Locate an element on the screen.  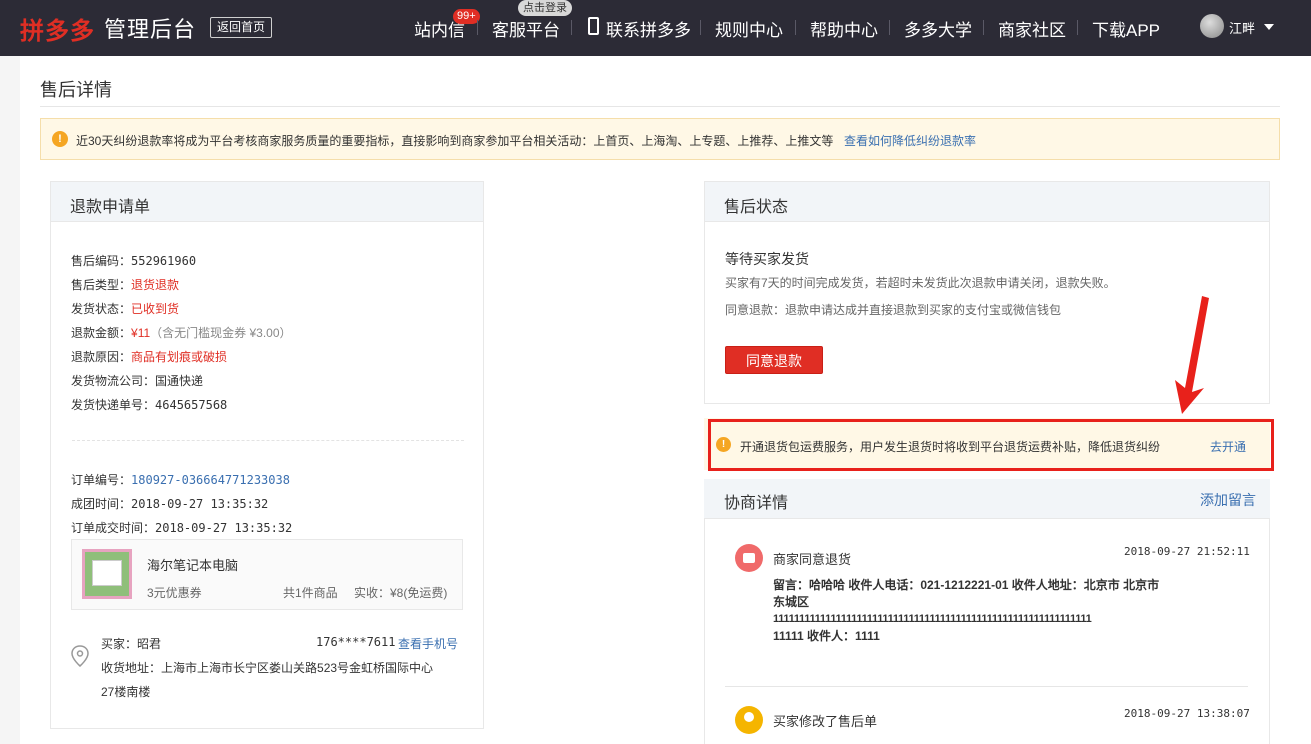
nav-community: 商家社区 is located at coordinates (1032, 28).